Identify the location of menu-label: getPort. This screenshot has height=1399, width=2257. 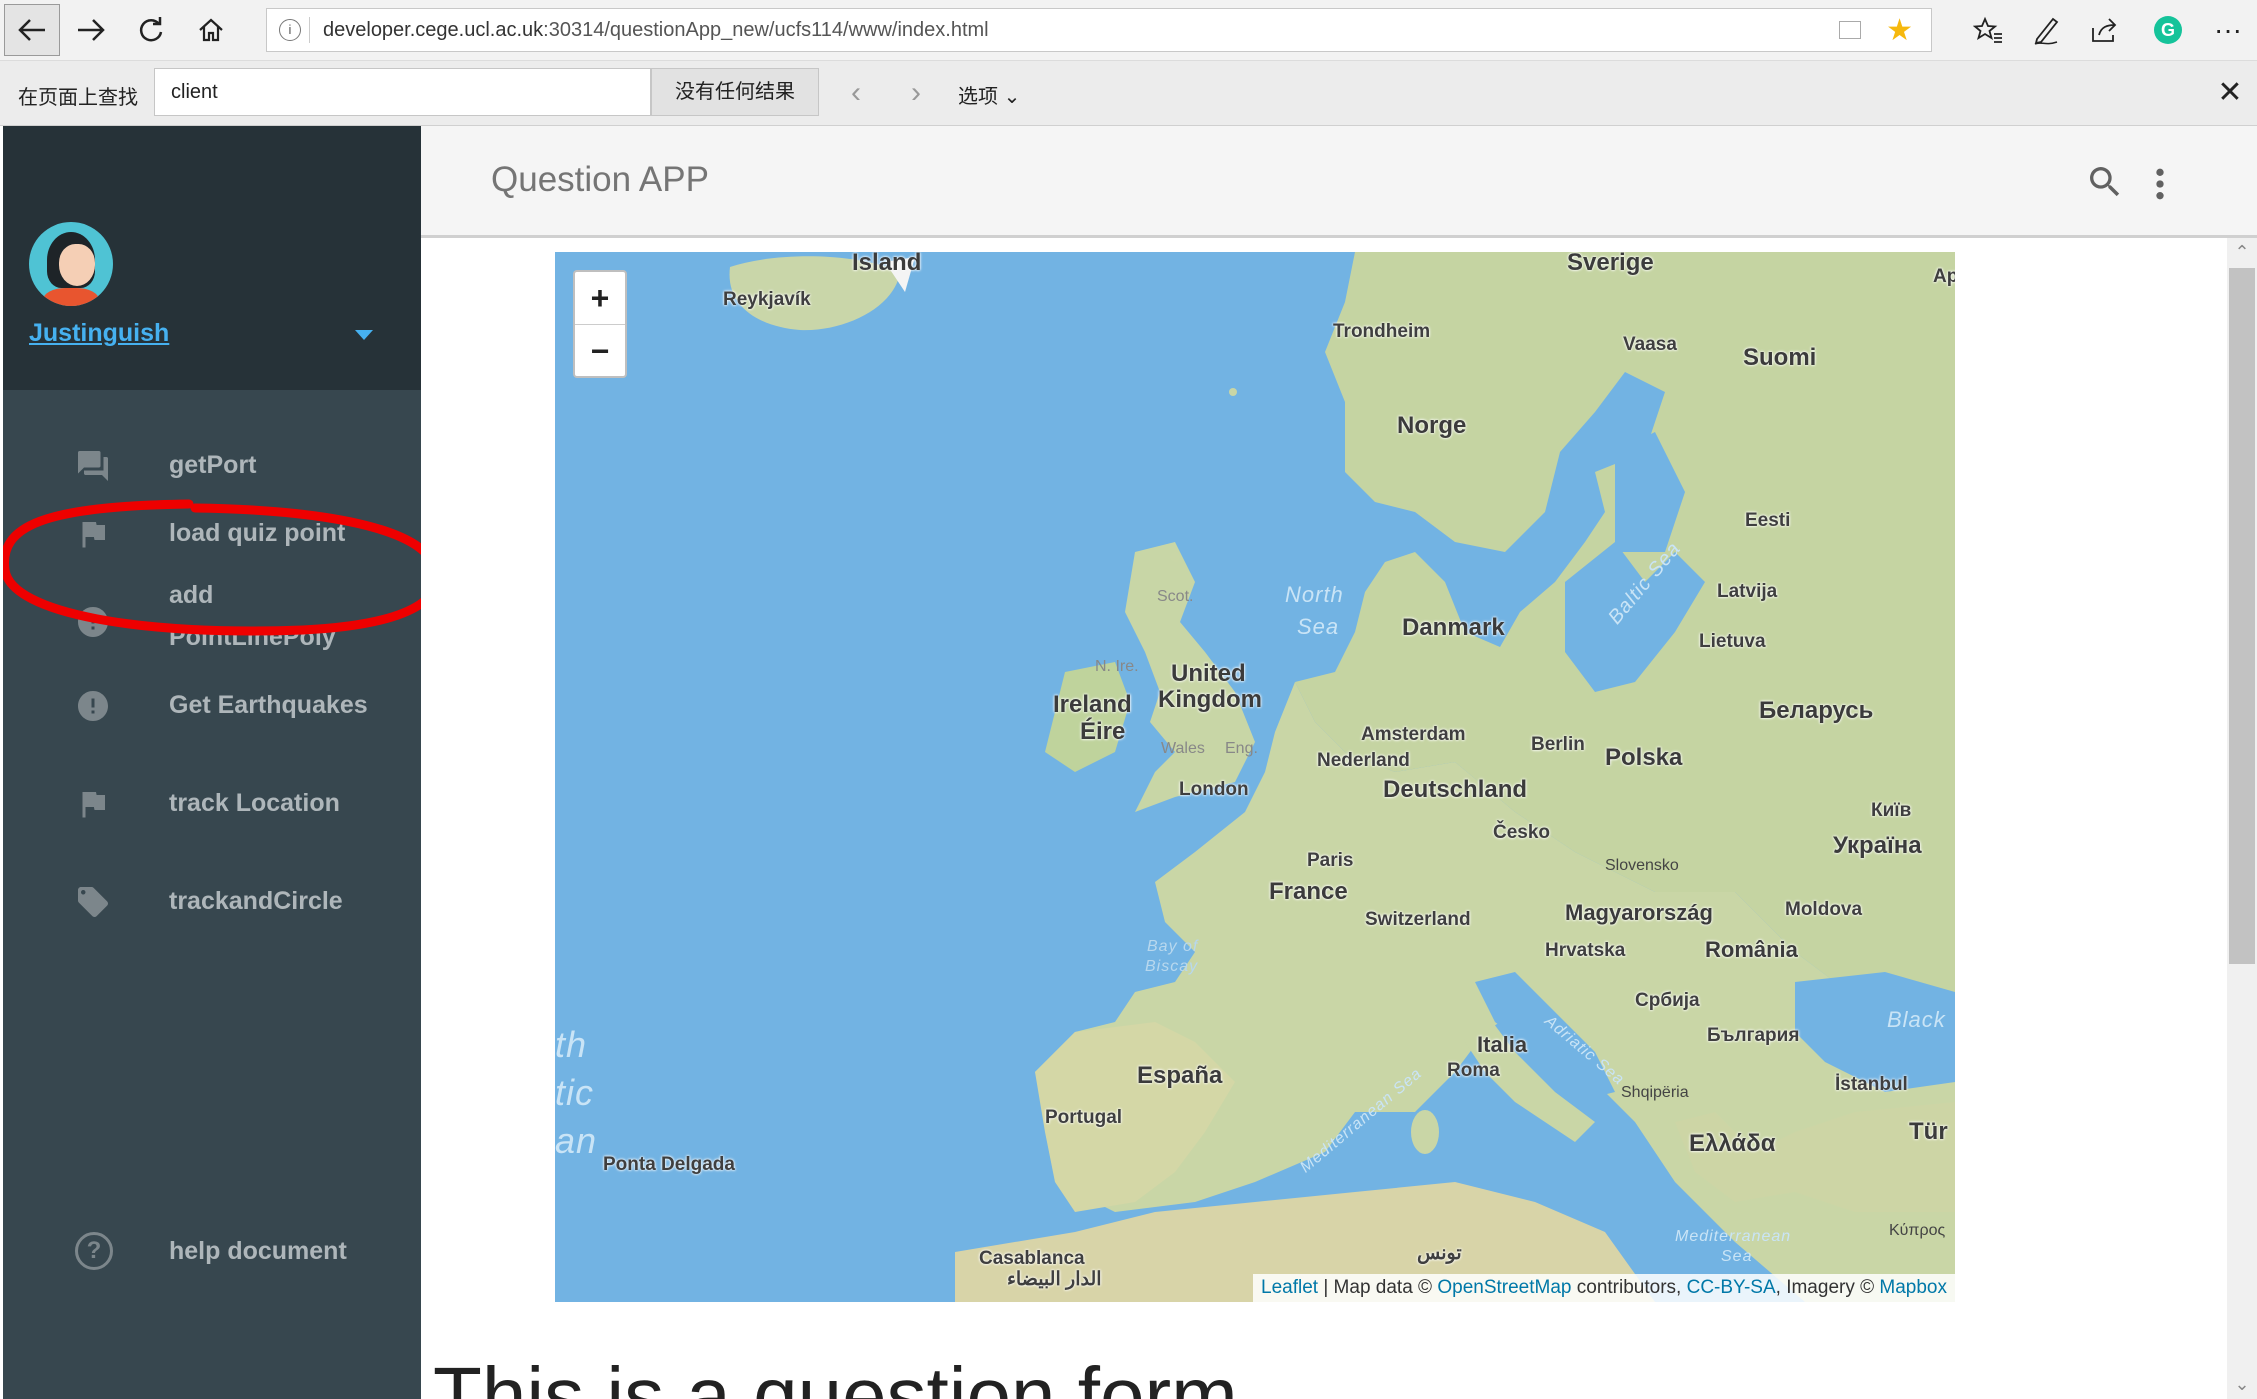
(213, 465).